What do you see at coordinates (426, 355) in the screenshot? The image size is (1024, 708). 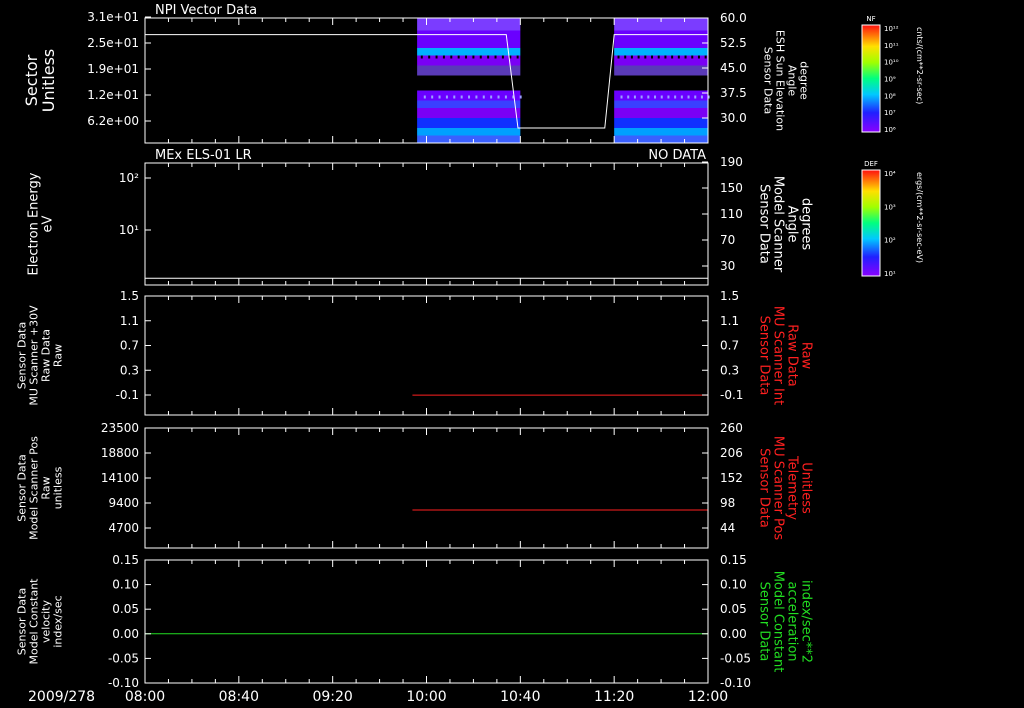 I see `panel-3-frame` at bounding box center [426, 355].